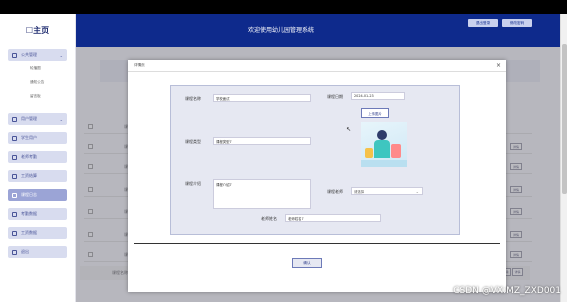 The height and width of the screenshot is (302, 567). What do you see at coordinates (37, 195) in the screenshot?
I see `sidebar-item-course-log: 课程日志` at bounding box center [37, 195].